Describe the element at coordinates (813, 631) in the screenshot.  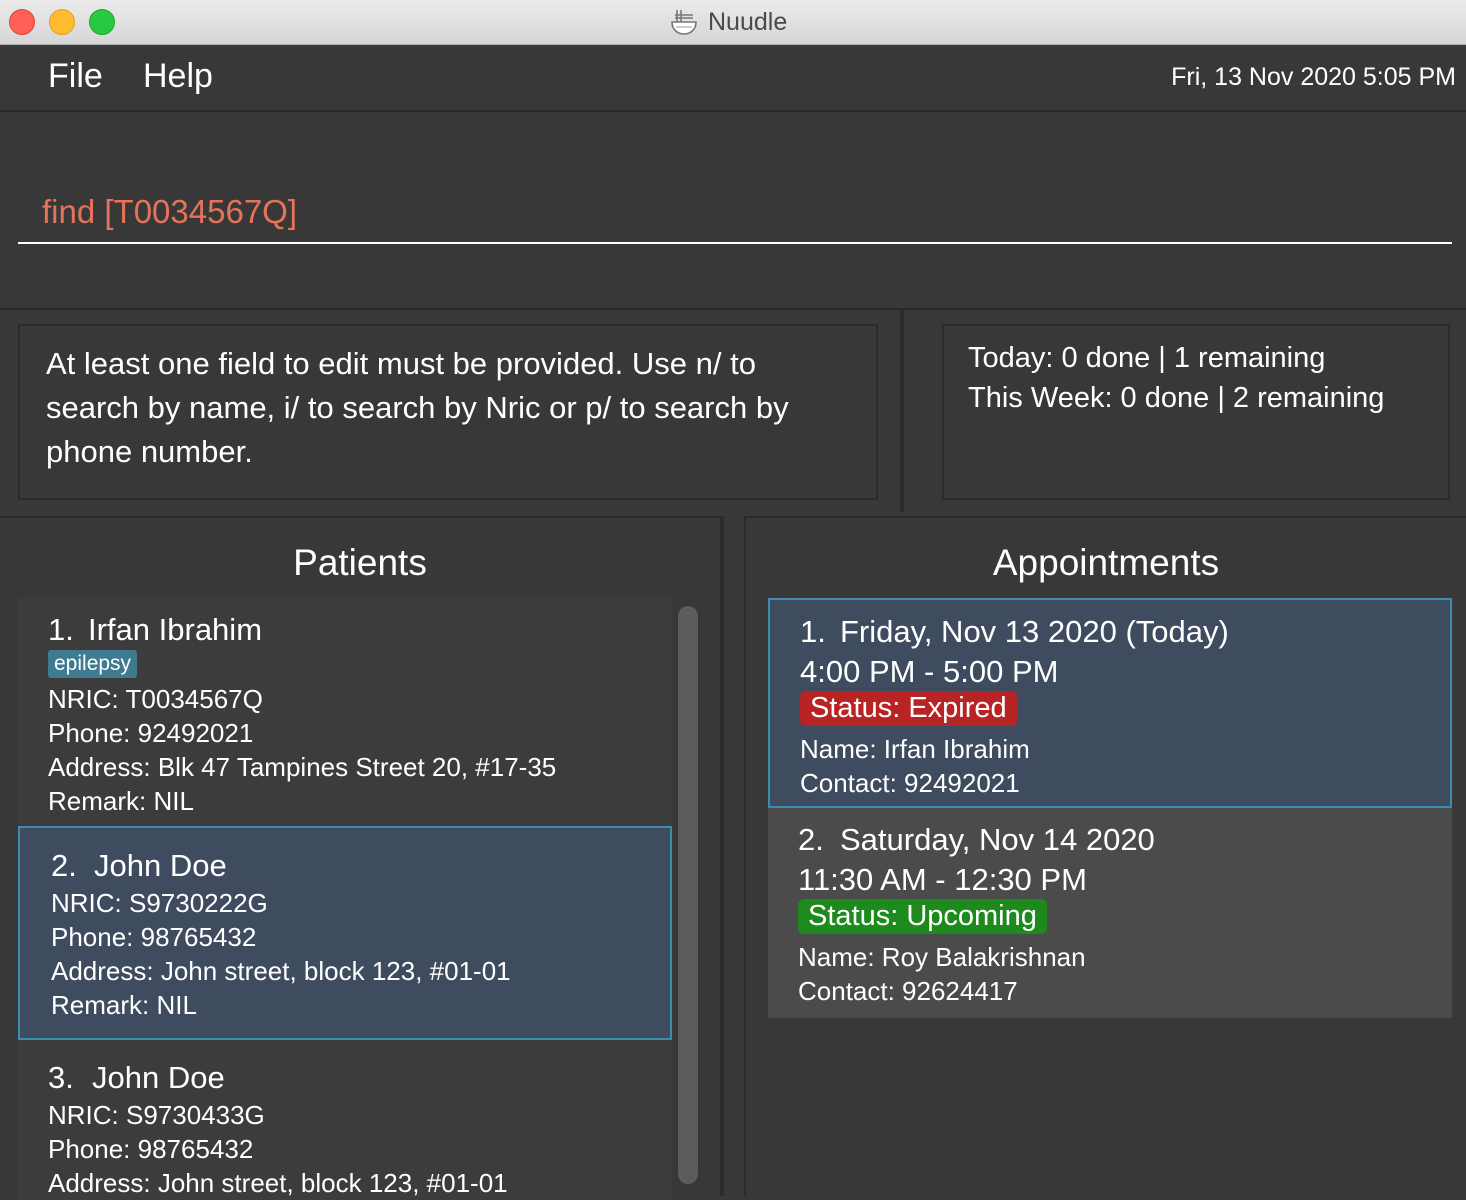
I see `appointment-index: 1.` at that location.